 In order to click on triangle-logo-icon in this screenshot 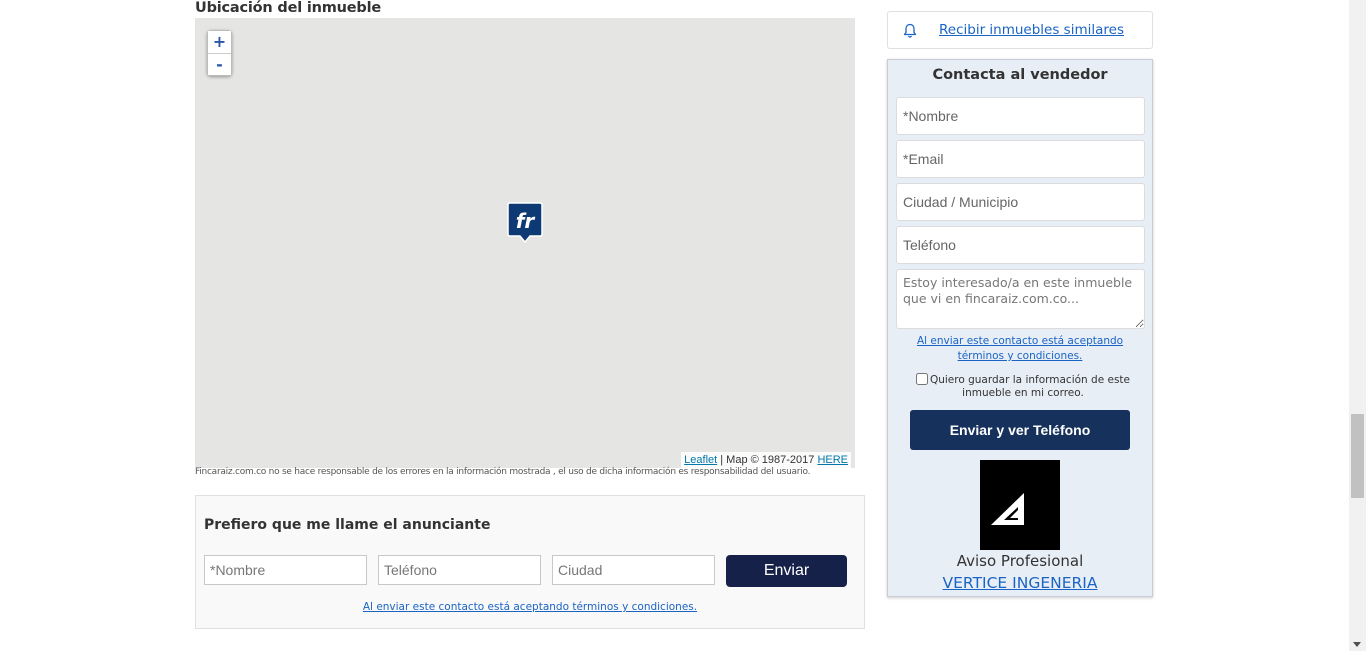, I will do `click(1007, 509)`.